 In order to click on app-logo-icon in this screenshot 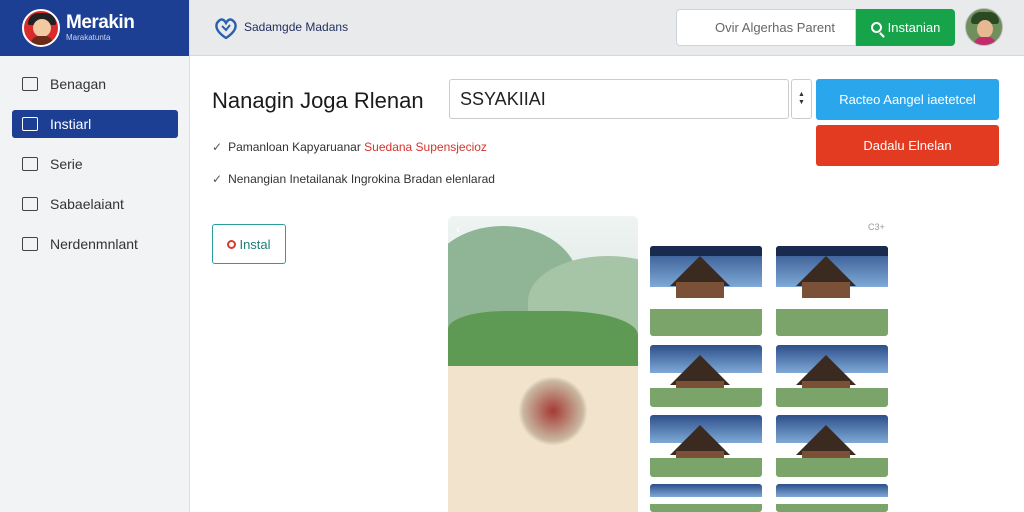, I will do `click(226, 28)`.